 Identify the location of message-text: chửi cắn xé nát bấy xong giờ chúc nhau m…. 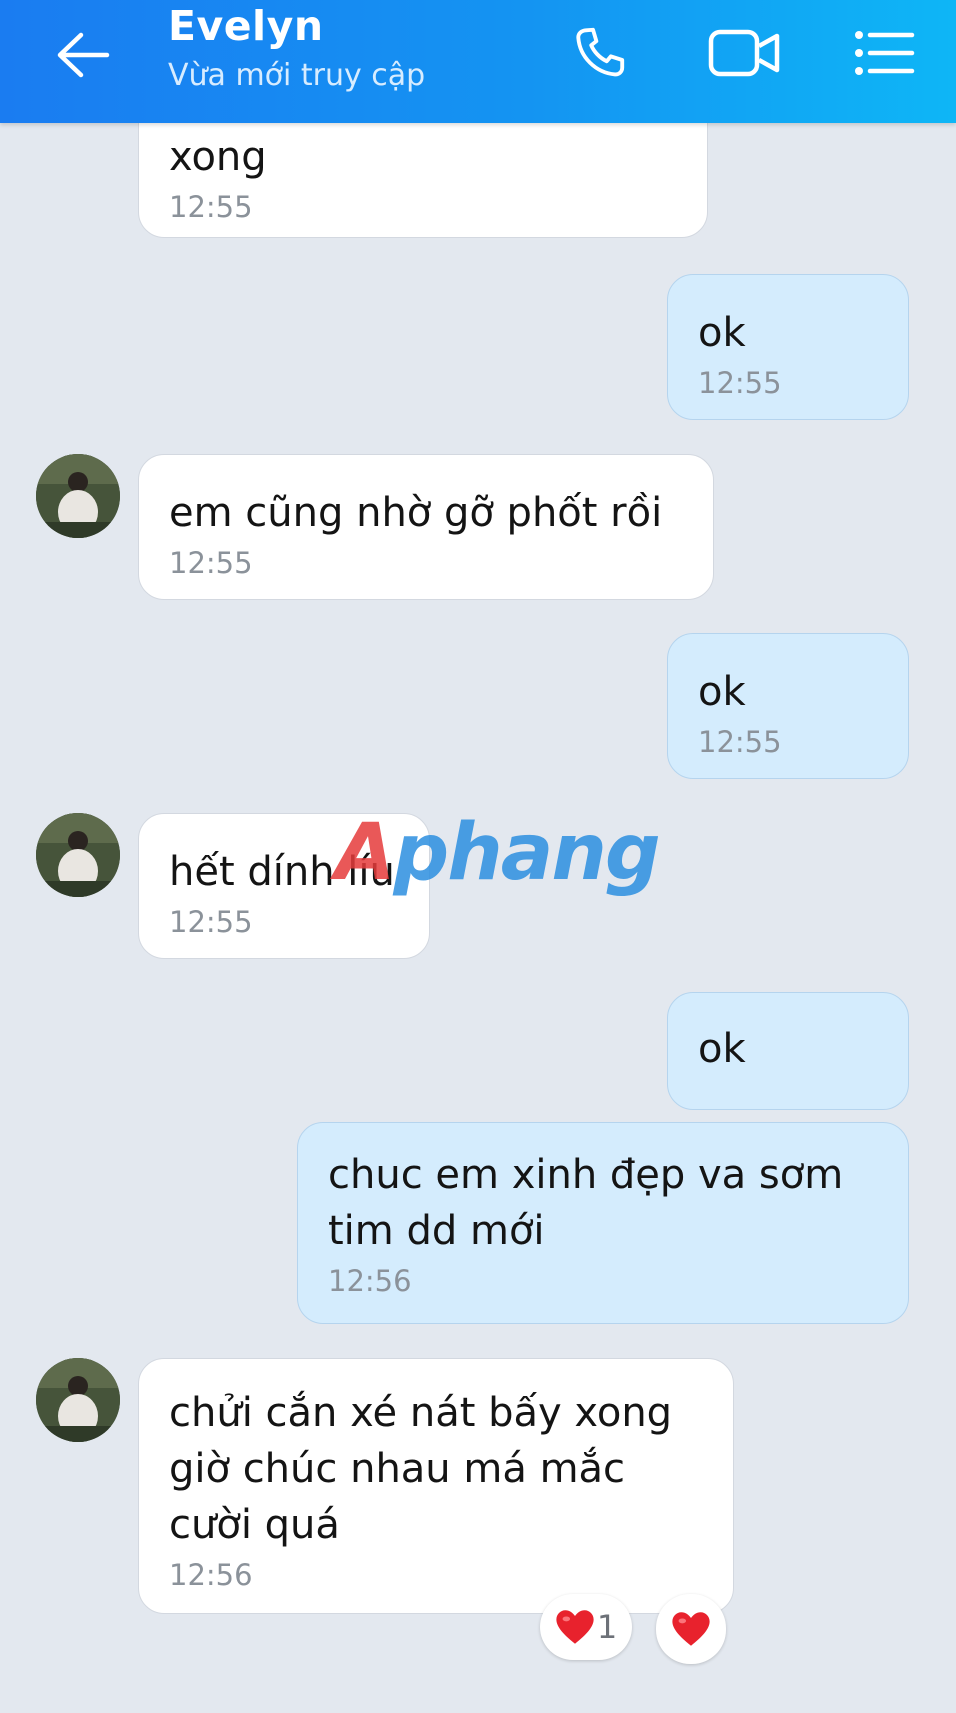
(421, 1469).